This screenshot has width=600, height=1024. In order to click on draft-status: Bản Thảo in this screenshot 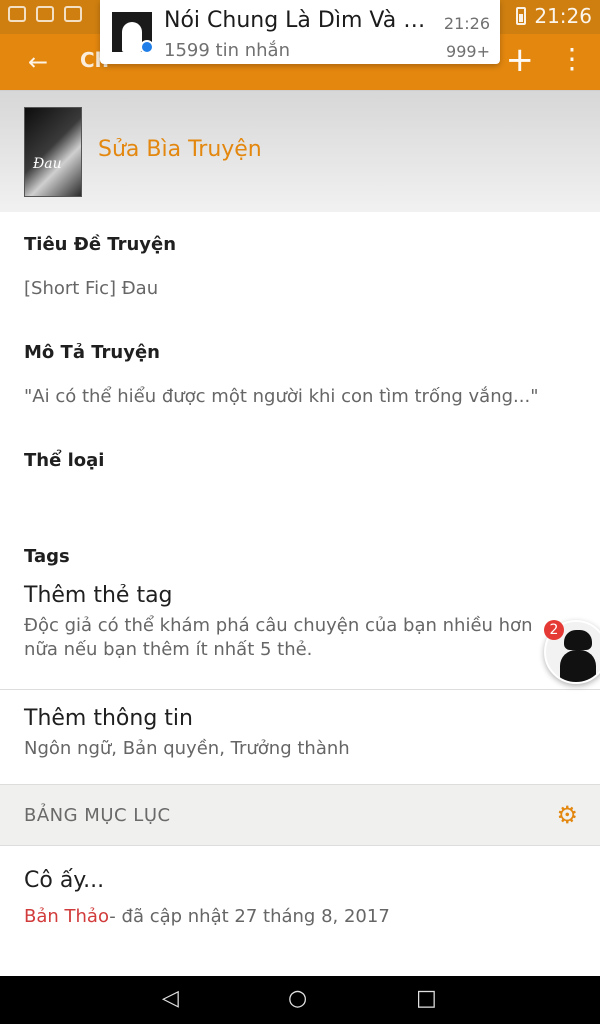, I will do `click(67, 916)`.